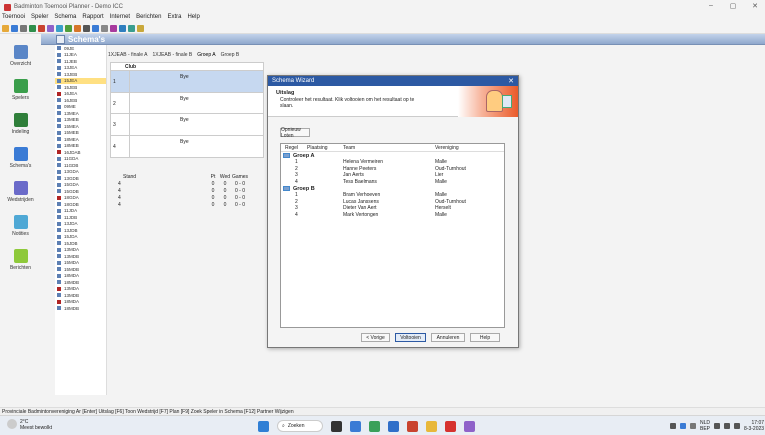 This screenshot has width=765, height=435. I want to click on table-row: 4 Bye, so click(187, 146).